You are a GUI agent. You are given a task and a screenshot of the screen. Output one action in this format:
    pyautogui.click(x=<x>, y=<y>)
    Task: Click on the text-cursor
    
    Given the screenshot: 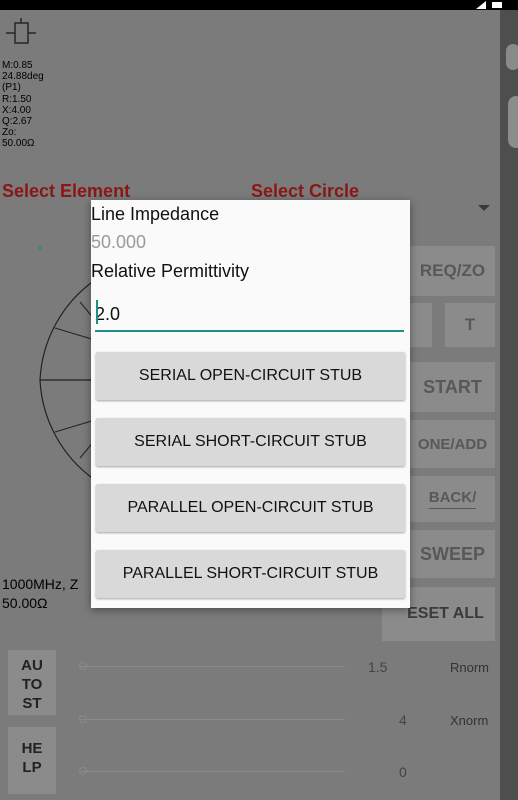 What is the action you would take?
    pyautogui.click(x=97, y=312)
    